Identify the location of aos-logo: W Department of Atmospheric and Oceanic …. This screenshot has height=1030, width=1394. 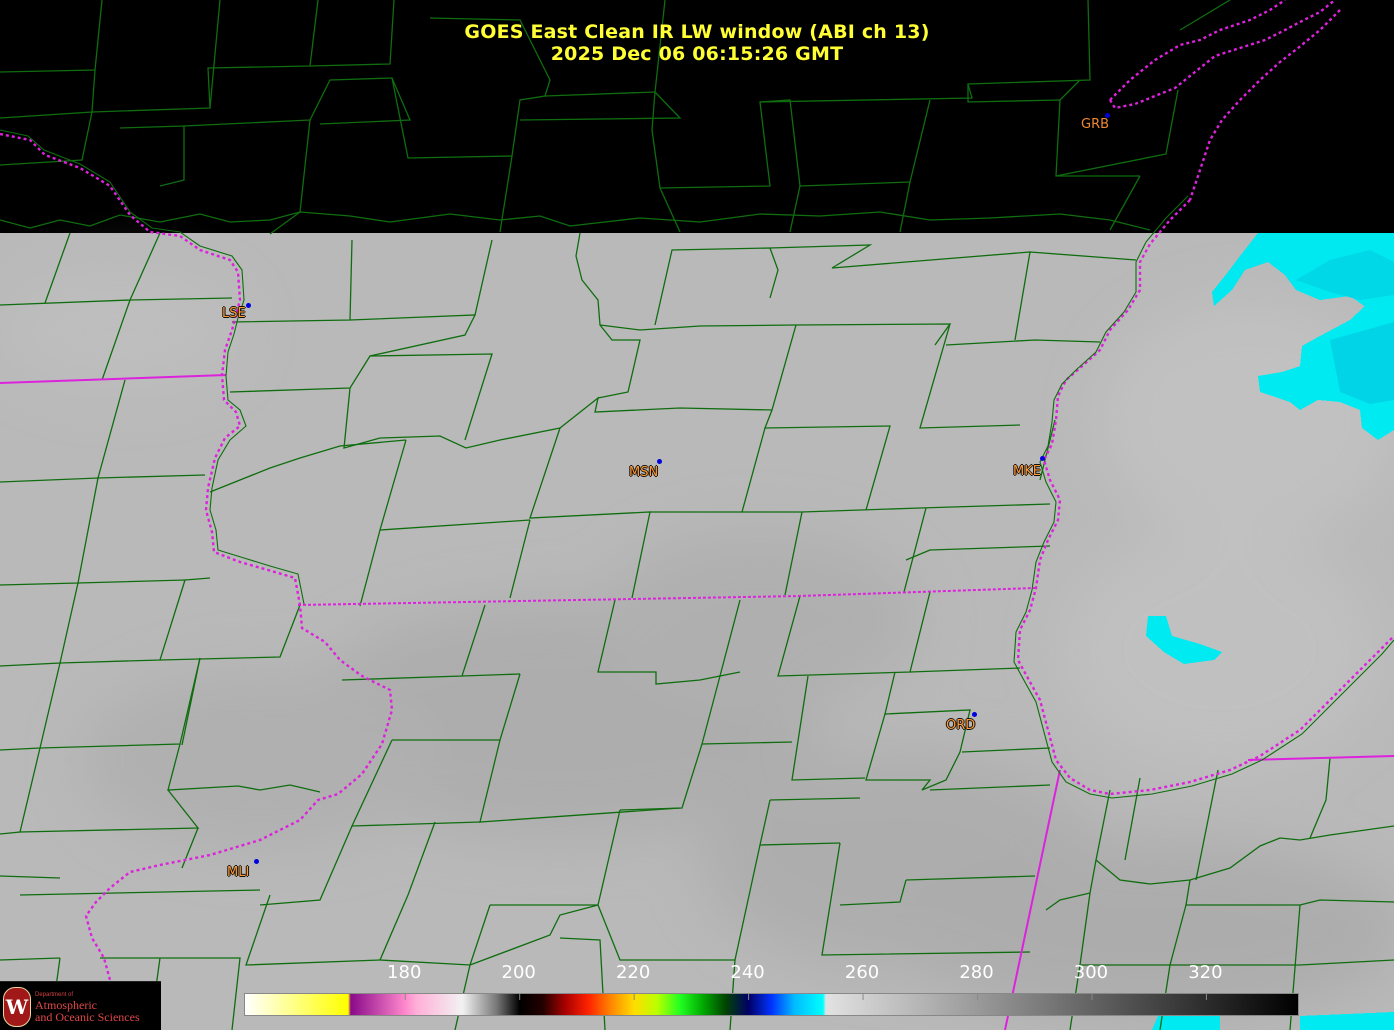
(80, 1005).